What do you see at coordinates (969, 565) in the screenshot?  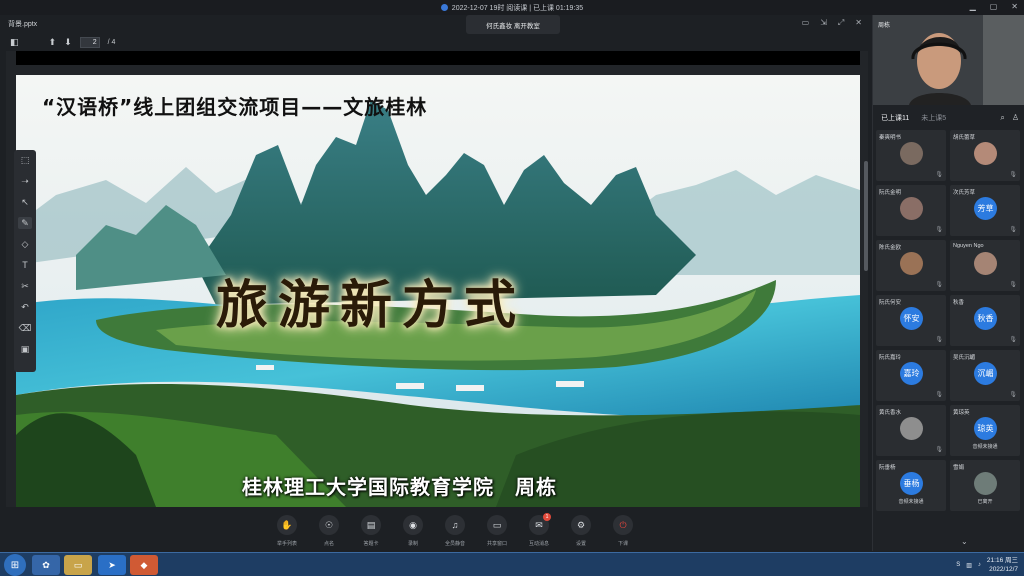 I see `network-icon: ▥` at bounding box center [969, 565].